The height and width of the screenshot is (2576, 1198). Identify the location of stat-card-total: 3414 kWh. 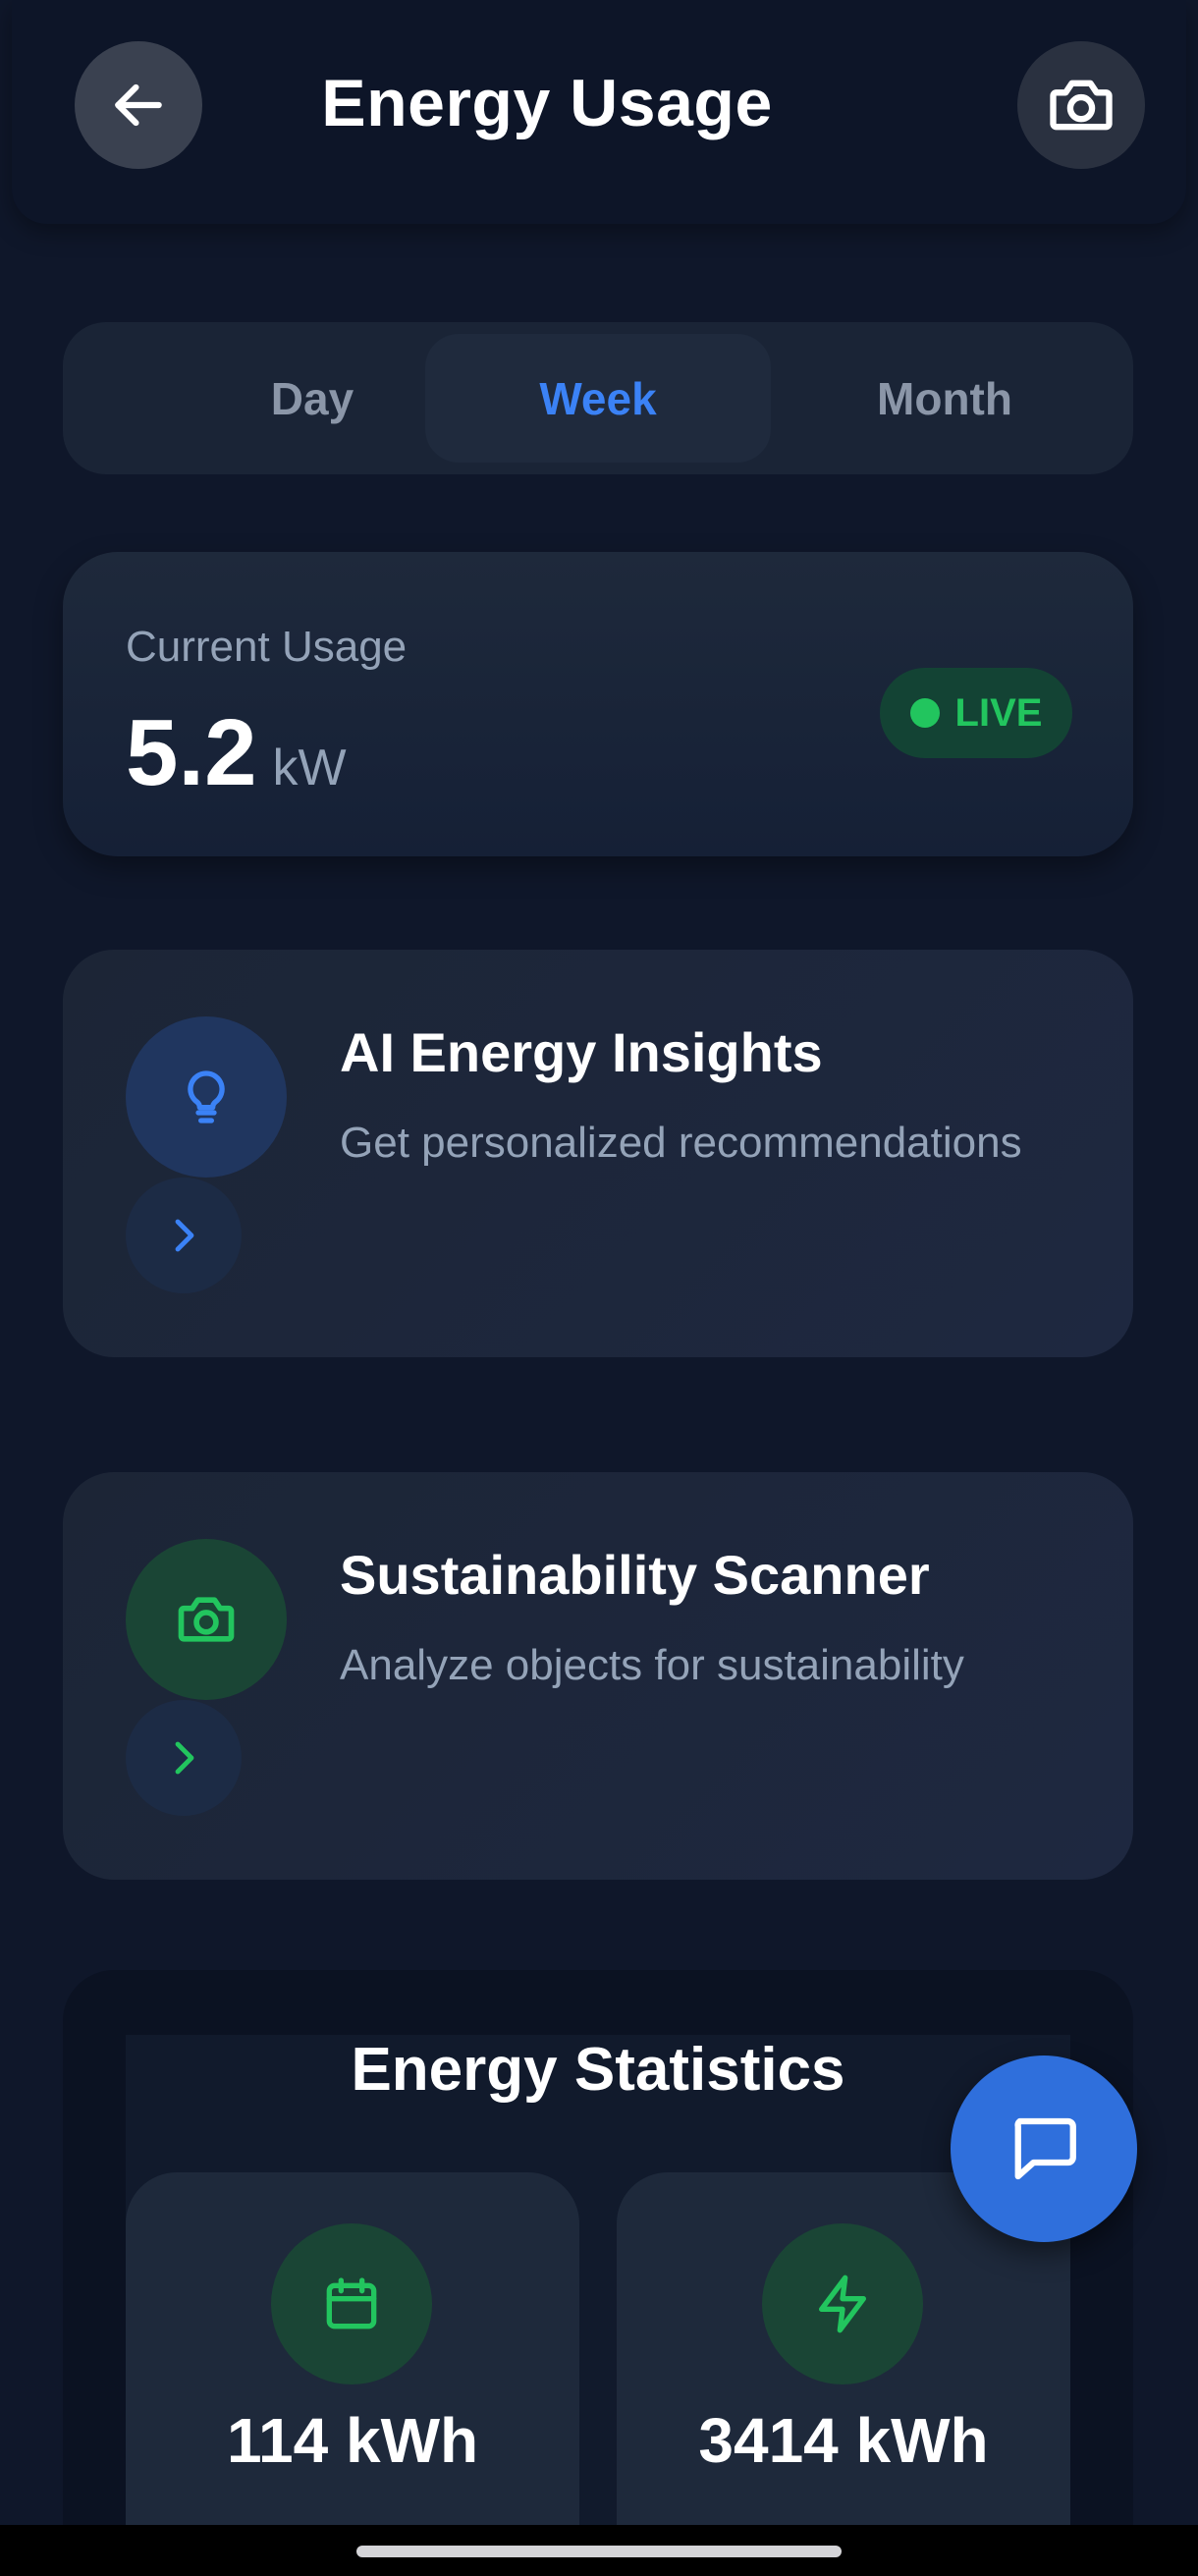
(843, 2374).